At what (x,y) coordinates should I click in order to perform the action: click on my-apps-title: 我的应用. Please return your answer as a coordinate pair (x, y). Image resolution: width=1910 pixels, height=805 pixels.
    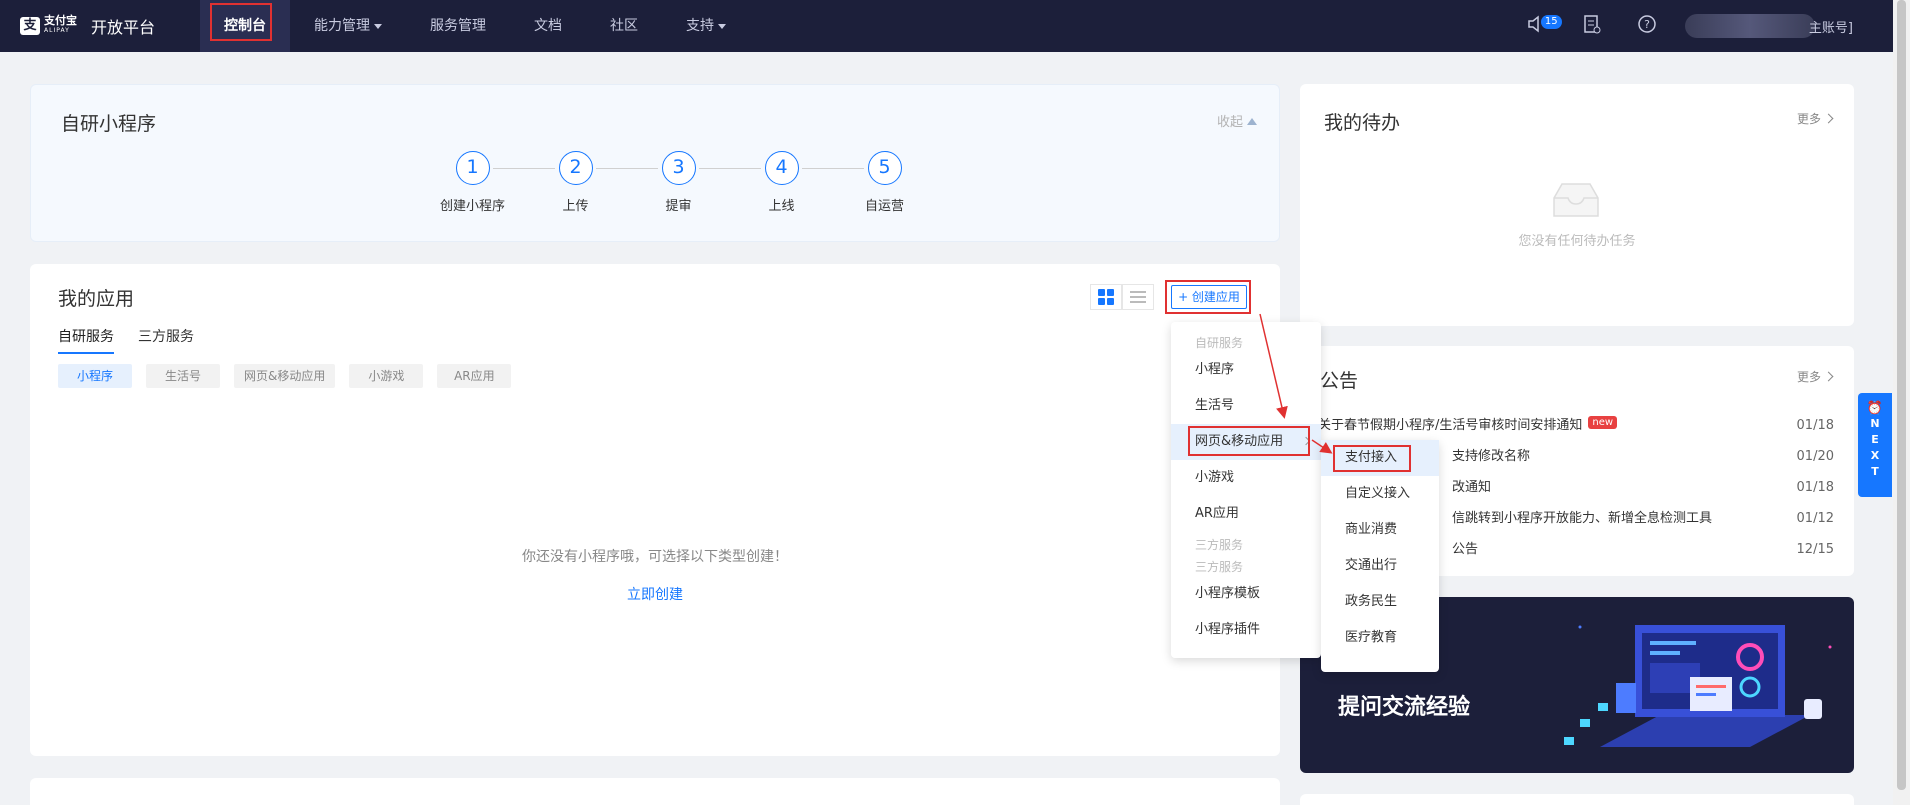
    Looking at the image, I should click on (96, 299).